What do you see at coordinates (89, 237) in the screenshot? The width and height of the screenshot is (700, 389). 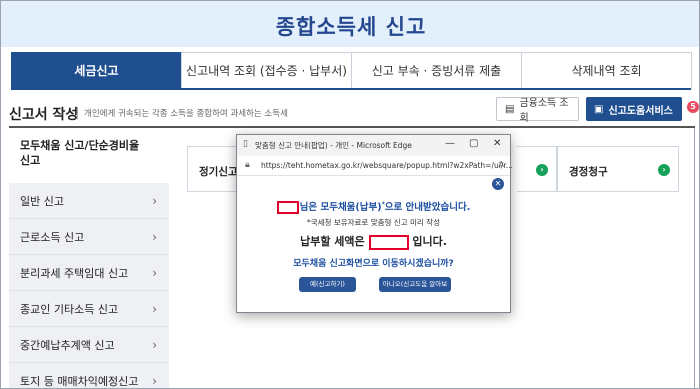 I see `menu-item-earned-income: 근로소득 신고 ›` at bounding box center [89, 237].